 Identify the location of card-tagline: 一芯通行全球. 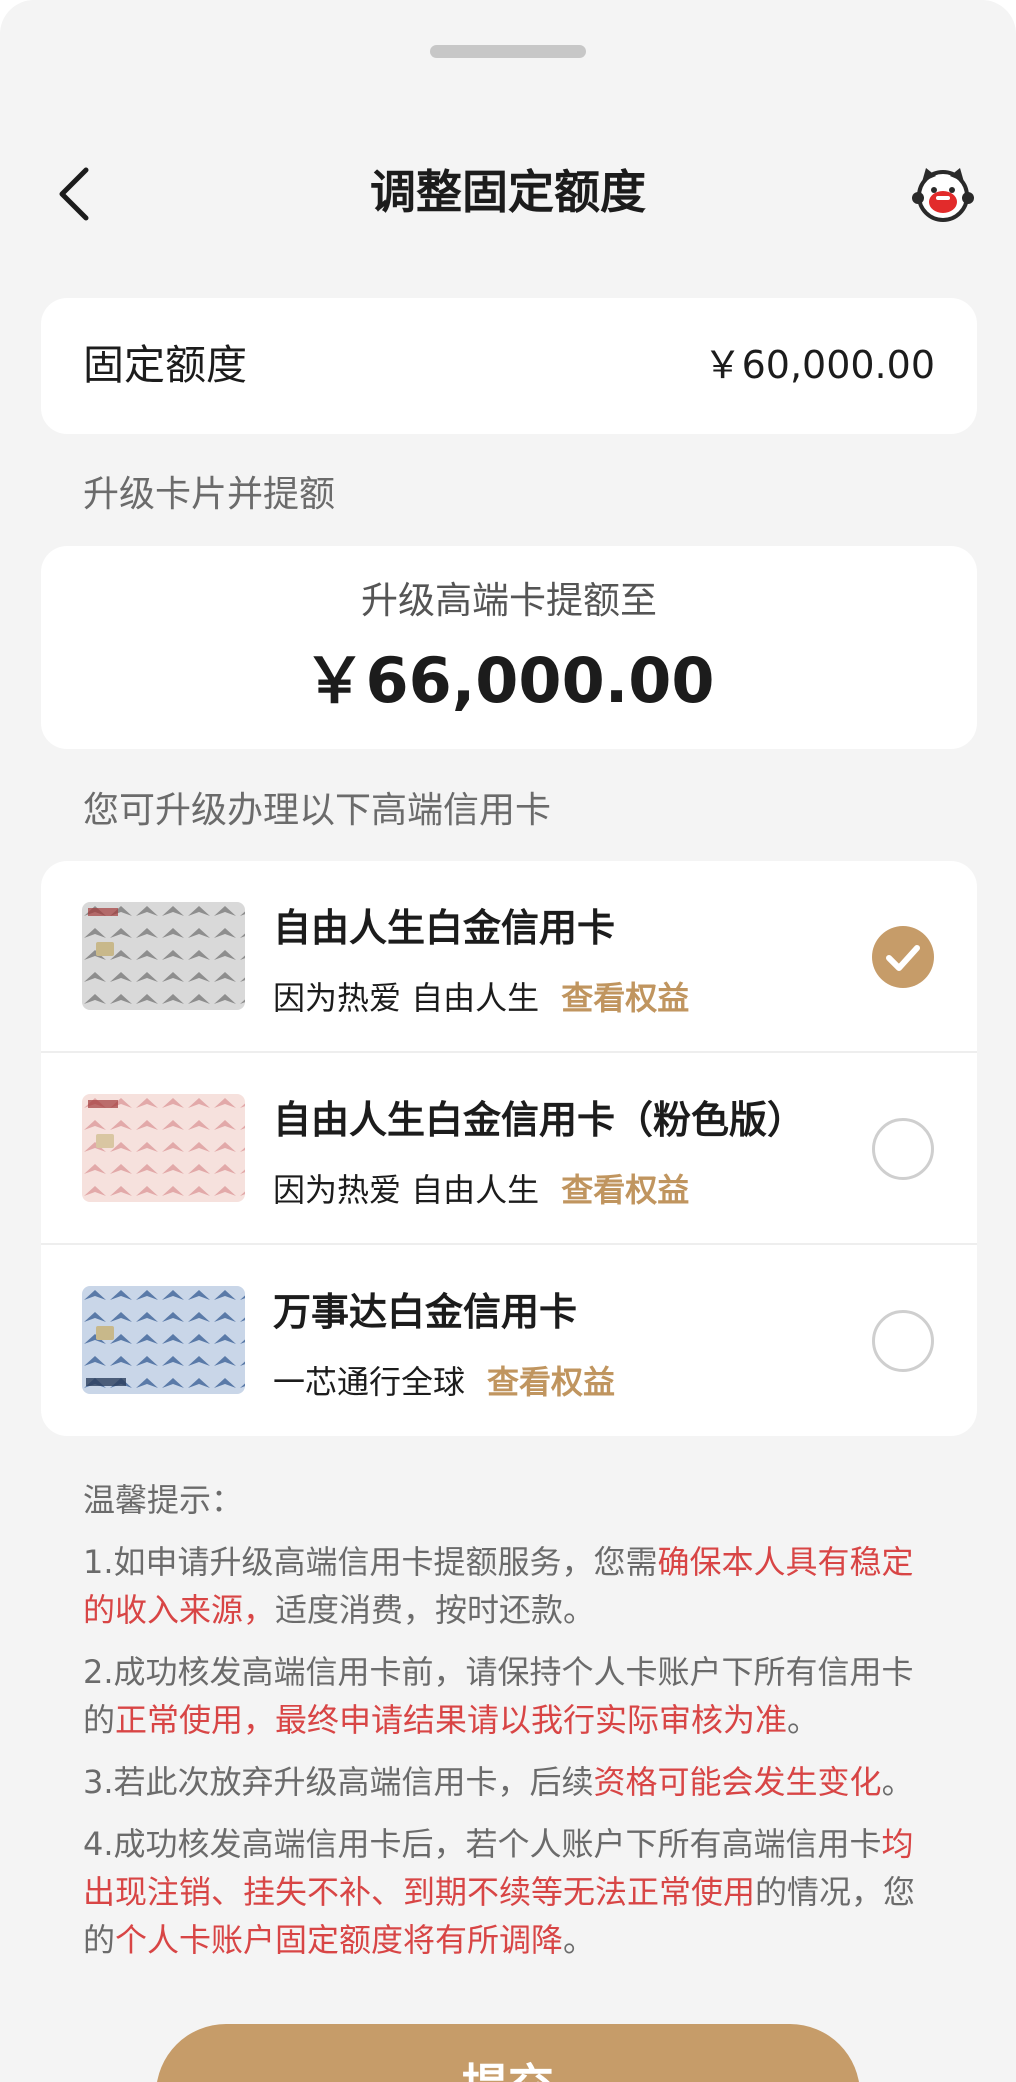
(369, 1382).